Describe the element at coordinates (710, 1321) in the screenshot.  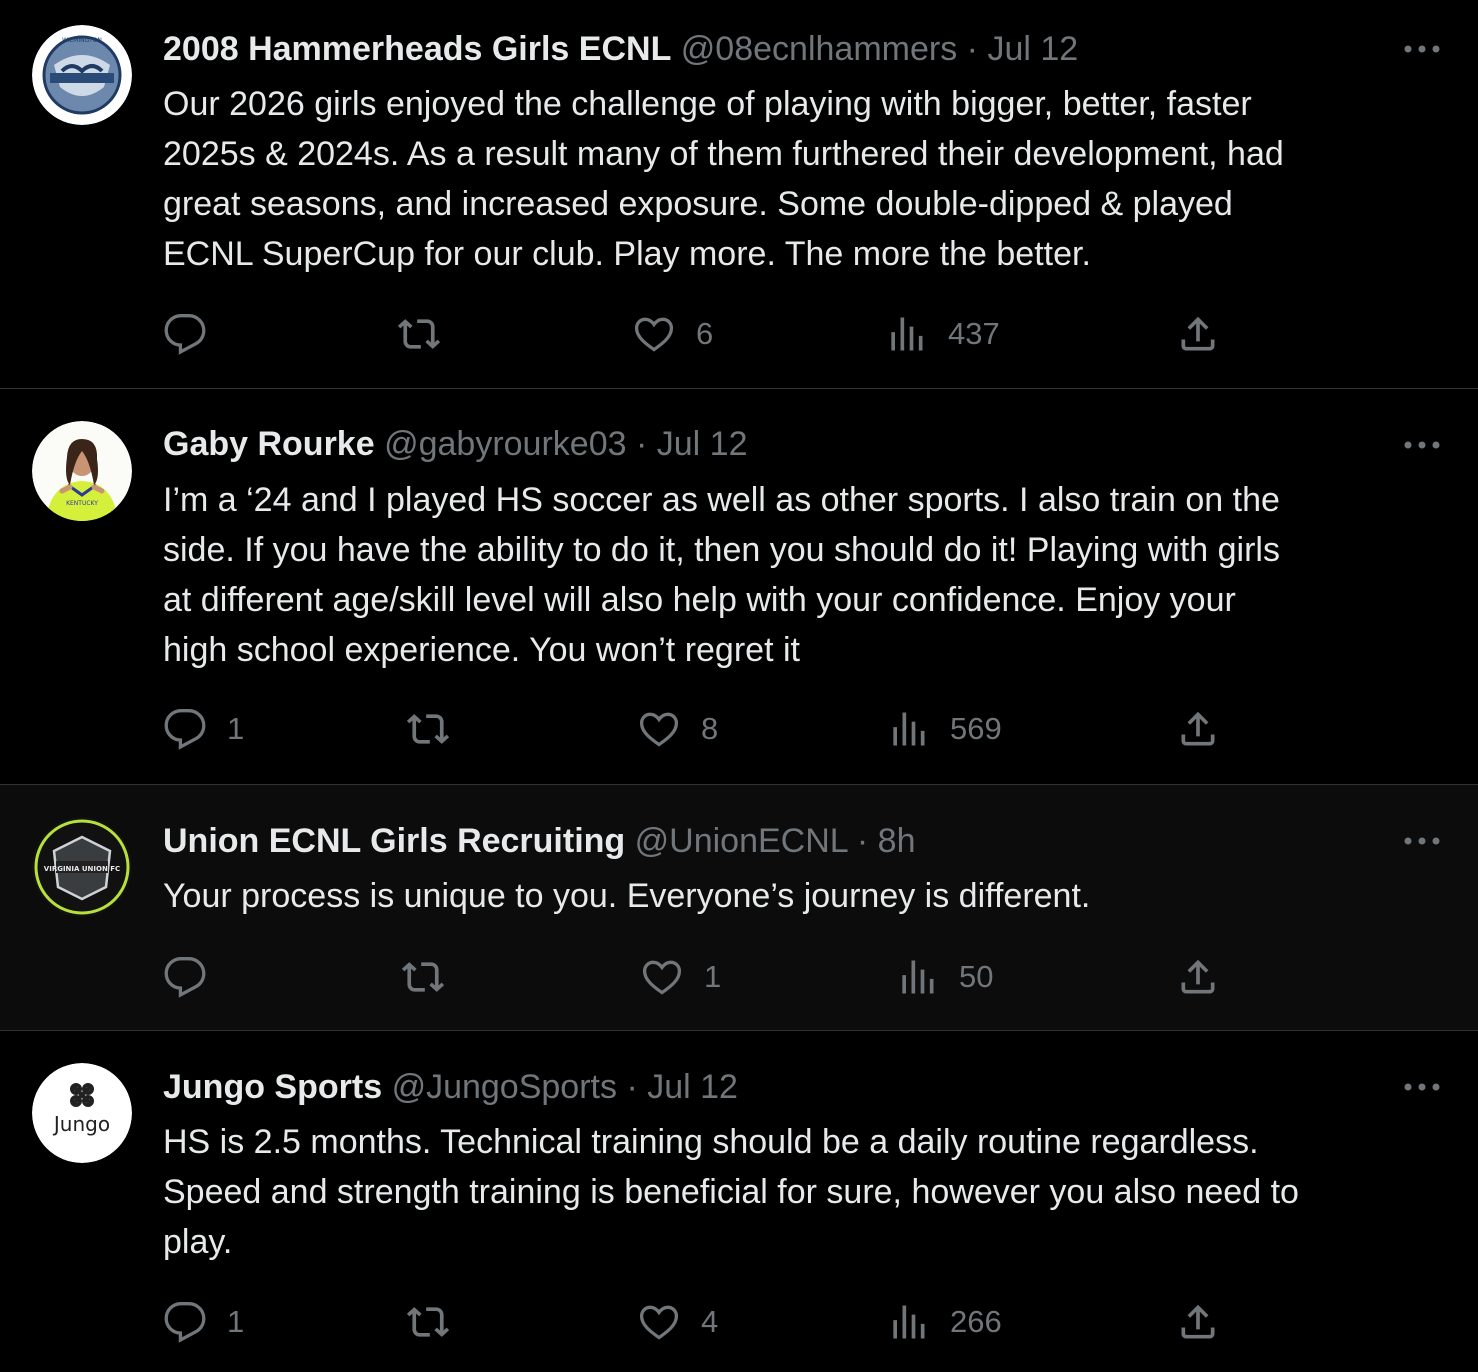
I see `like-count: 4` at that location.